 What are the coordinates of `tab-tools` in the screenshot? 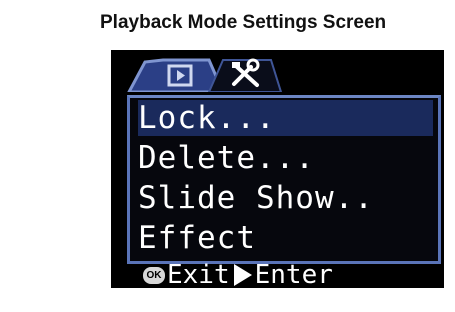 It's located at (245, 75).